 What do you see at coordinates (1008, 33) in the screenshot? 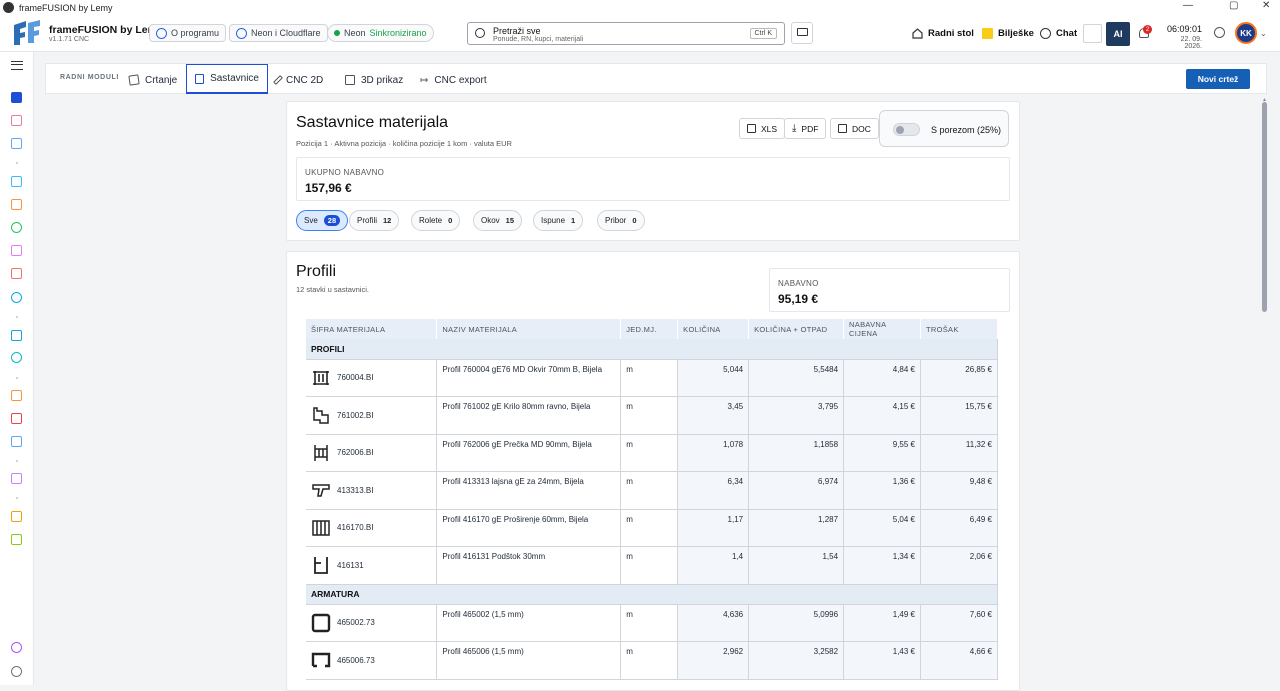
I see `notes-button: Bilješke` at bounding box center [1008, 33].